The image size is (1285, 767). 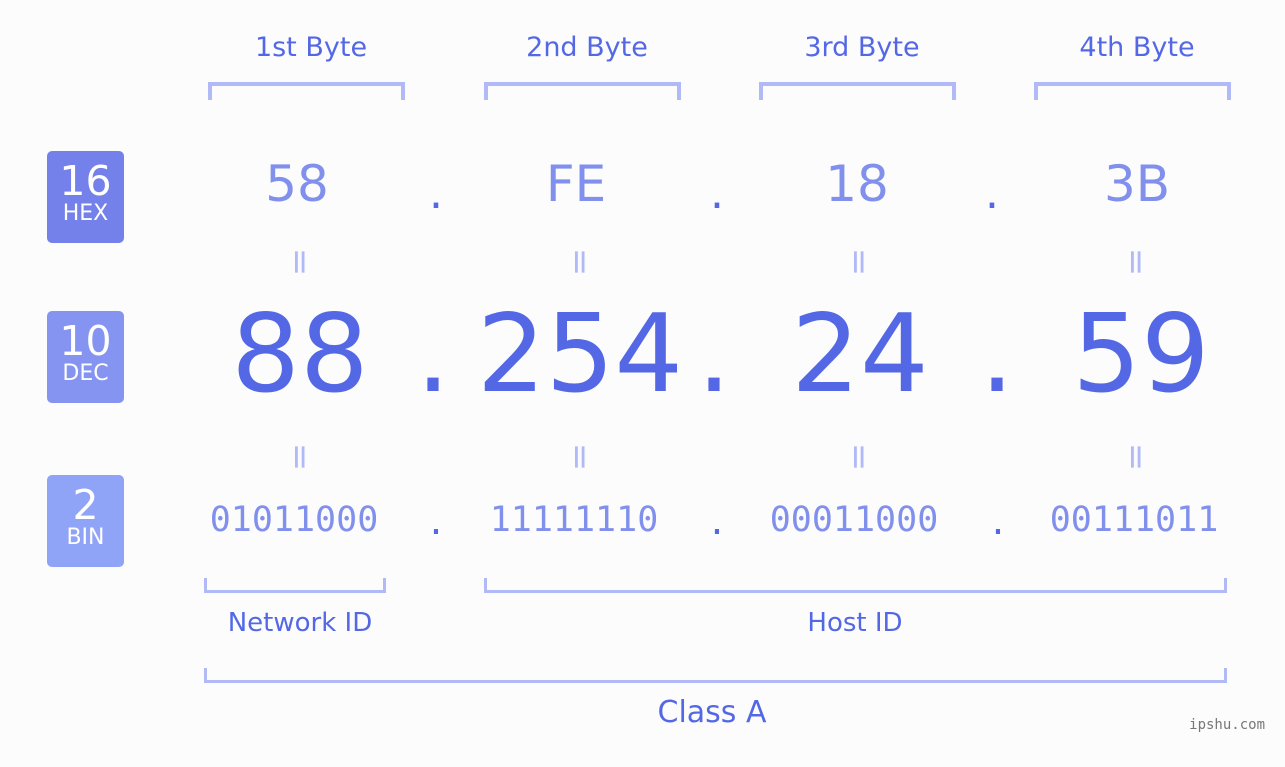 What do you see at coordinates (1134, 520) in the screenshot?
I see `bin-byte-4: 00111011` at bounding box center [1134, 520].